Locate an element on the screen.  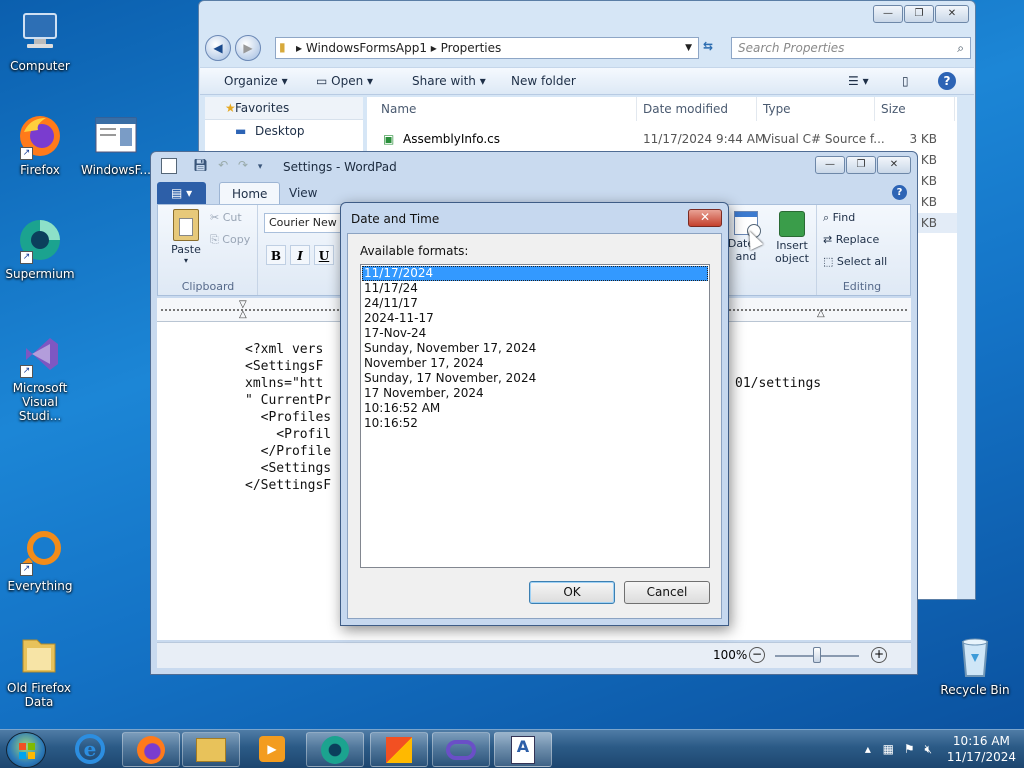
volume-muted-icon: 🔇︎ is located at coordinates (928, 749).